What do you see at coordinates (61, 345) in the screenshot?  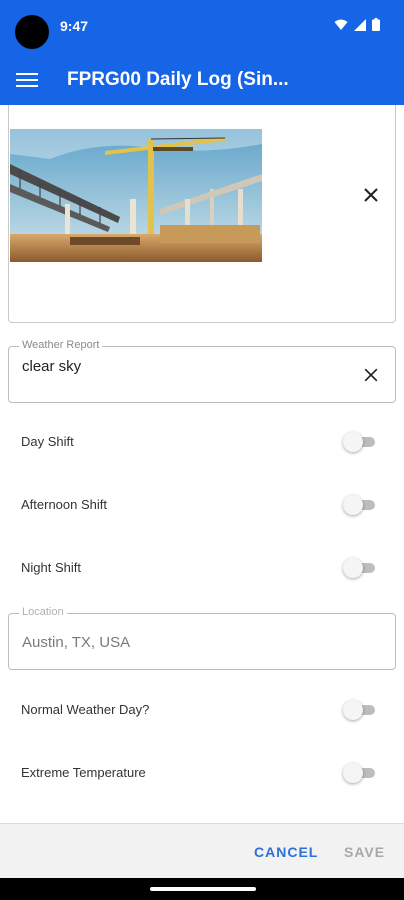 I see `weather-report-label: Weather Report` at bounding box center [61, 345].